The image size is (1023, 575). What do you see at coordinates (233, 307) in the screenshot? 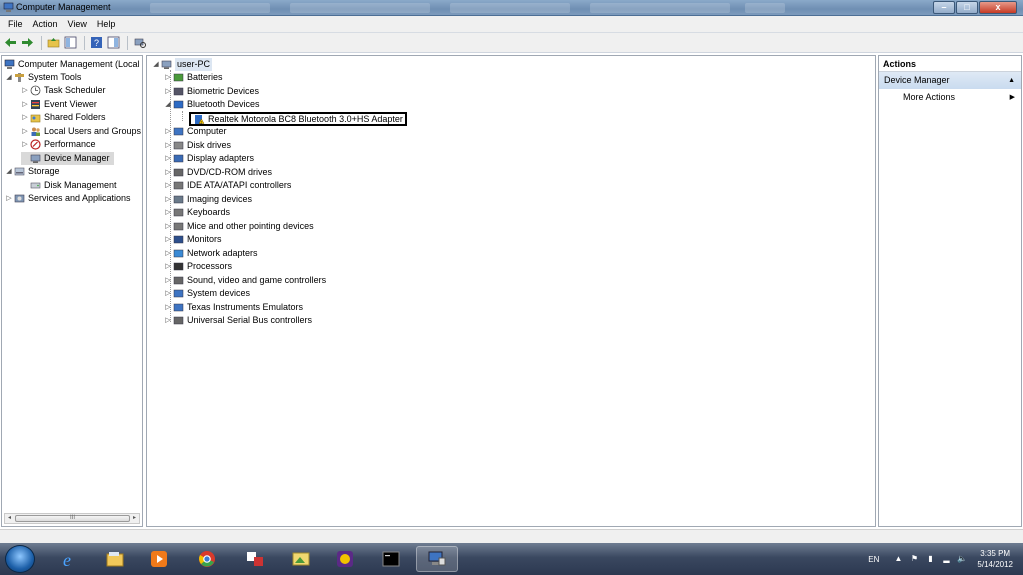
I see `device-category-texas-instruments-emulators: ▷ Texas Instruments Emulators` at bounding box center [233, 307].